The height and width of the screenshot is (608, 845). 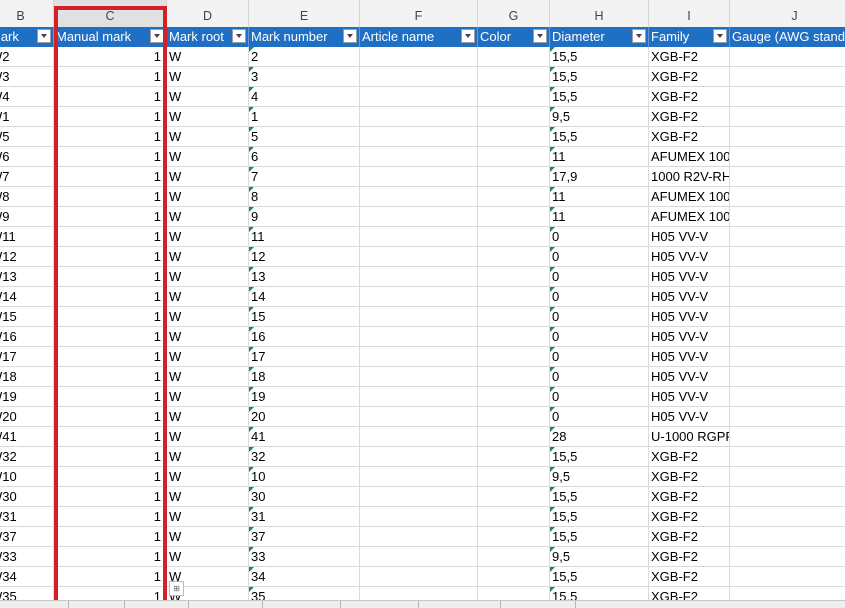 What do you see at coordinates (304, 296) in the screenshot?
I see `cell-e: 14` at bounding box center [304, 296].